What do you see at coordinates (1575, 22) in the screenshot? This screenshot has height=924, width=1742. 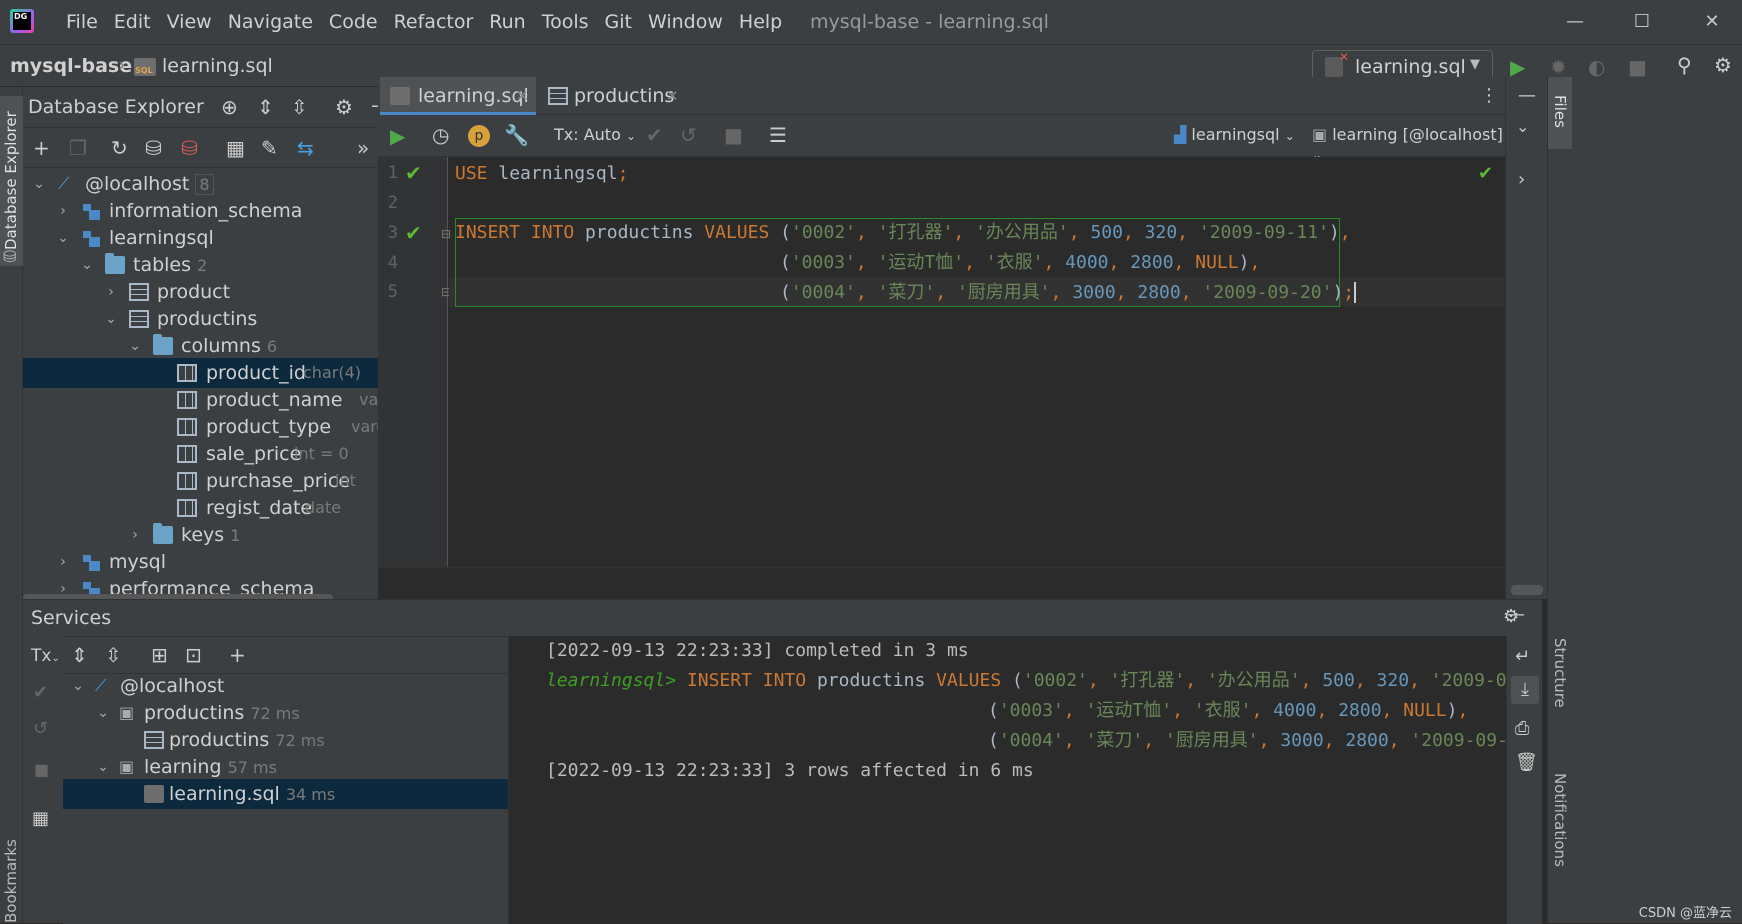 I see `minimize-icon: —` at bounding box center [1575, 22].